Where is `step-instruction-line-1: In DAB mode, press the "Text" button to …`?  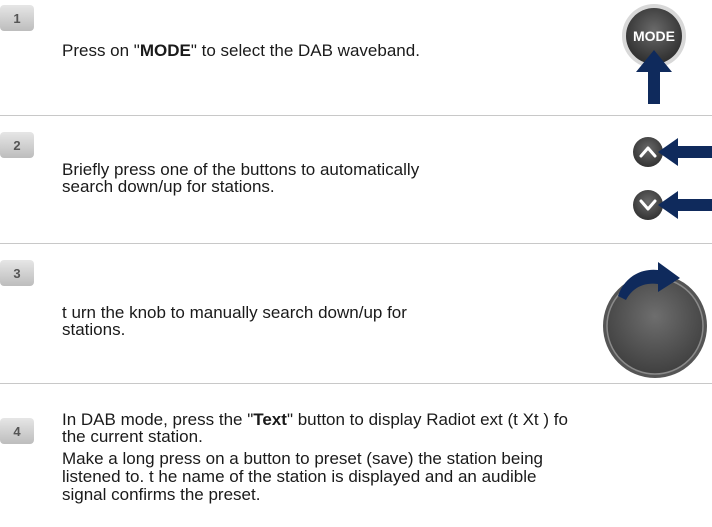
step-instruction-line-1: In DAB mode, press the "Text" button to … is located at coordinates (315, 419).